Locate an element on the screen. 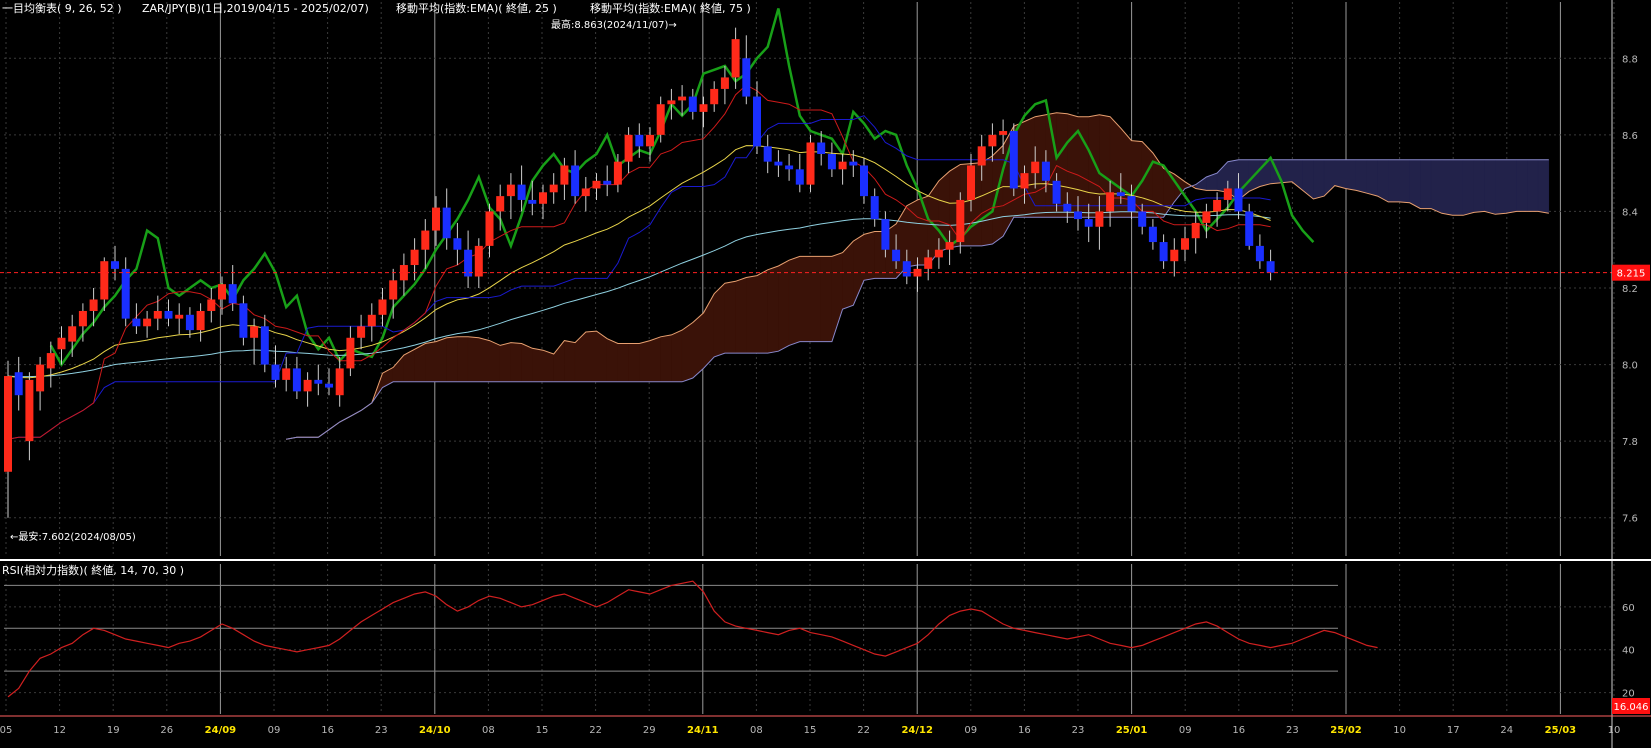 The width and height of the screenshot is (1651, 748). low-annotation: ←最安:7.602(2024/08/05) is located at coordinates (73, 536).